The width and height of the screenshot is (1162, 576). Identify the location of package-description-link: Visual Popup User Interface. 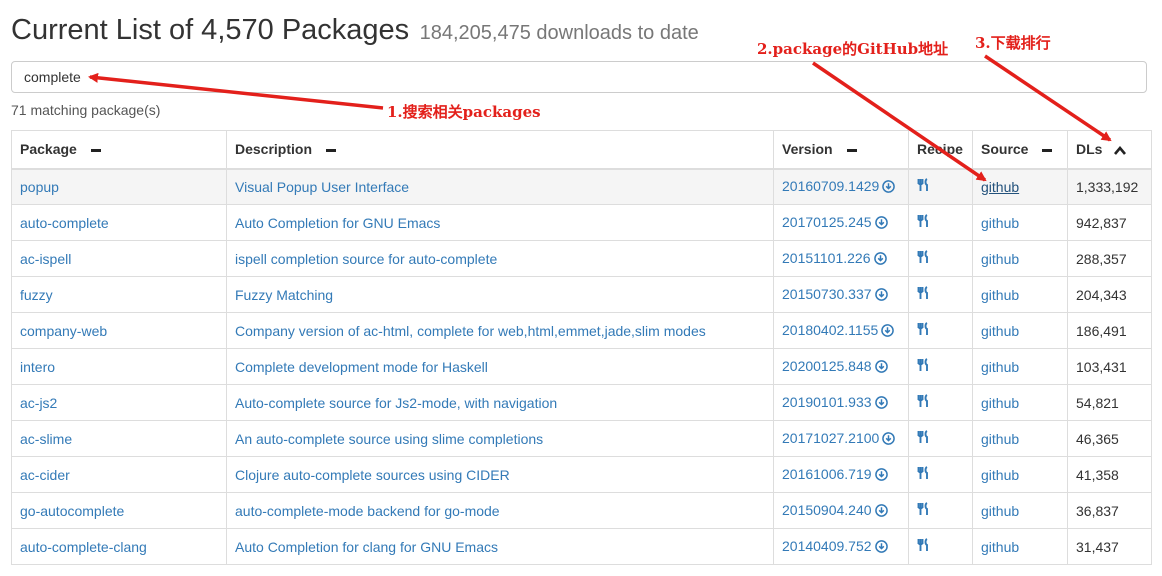
(500, 186).